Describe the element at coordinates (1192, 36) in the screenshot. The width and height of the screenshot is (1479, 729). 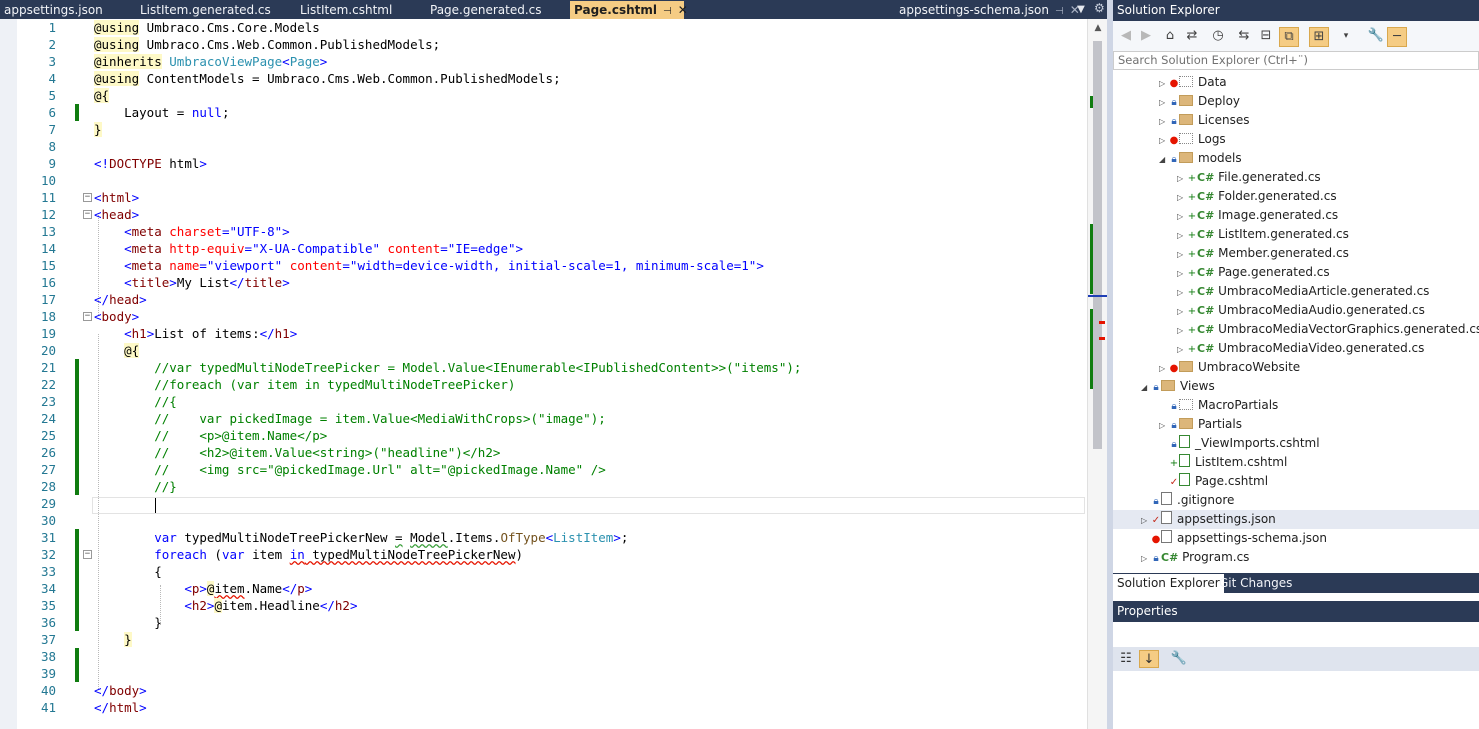
I see `switch-views-icon: ⇄` at that location.